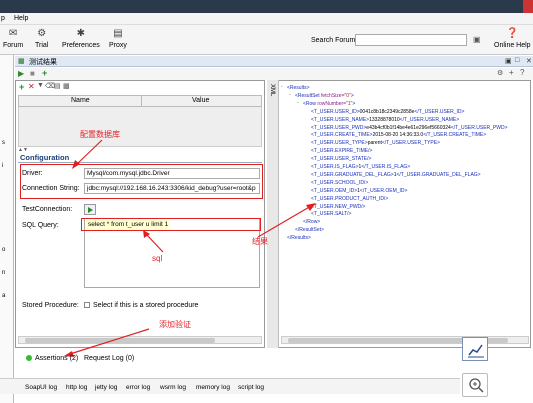 The image size is (533, 403). I want to click on request-log-tab: Request Log (0), so click(109, 358).